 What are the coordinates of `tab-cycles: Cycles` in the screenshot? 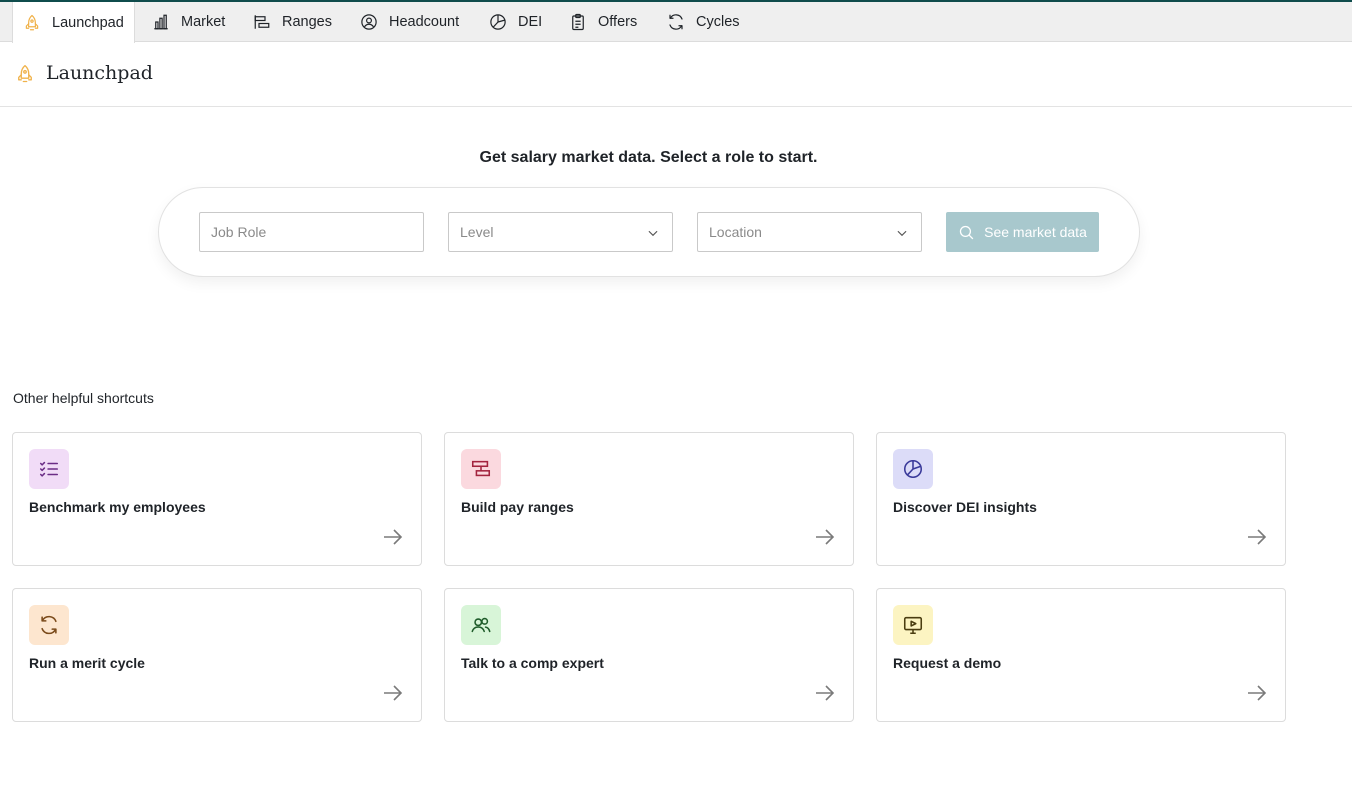 It's located at (703, 22).